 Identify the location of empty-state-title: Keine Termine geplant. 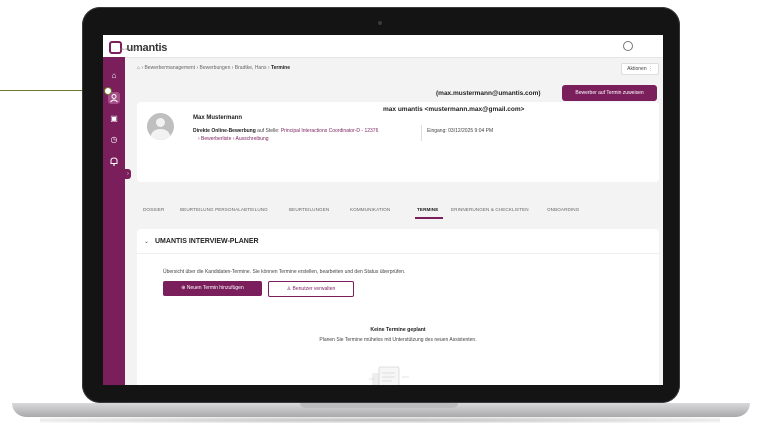
(398, 330).